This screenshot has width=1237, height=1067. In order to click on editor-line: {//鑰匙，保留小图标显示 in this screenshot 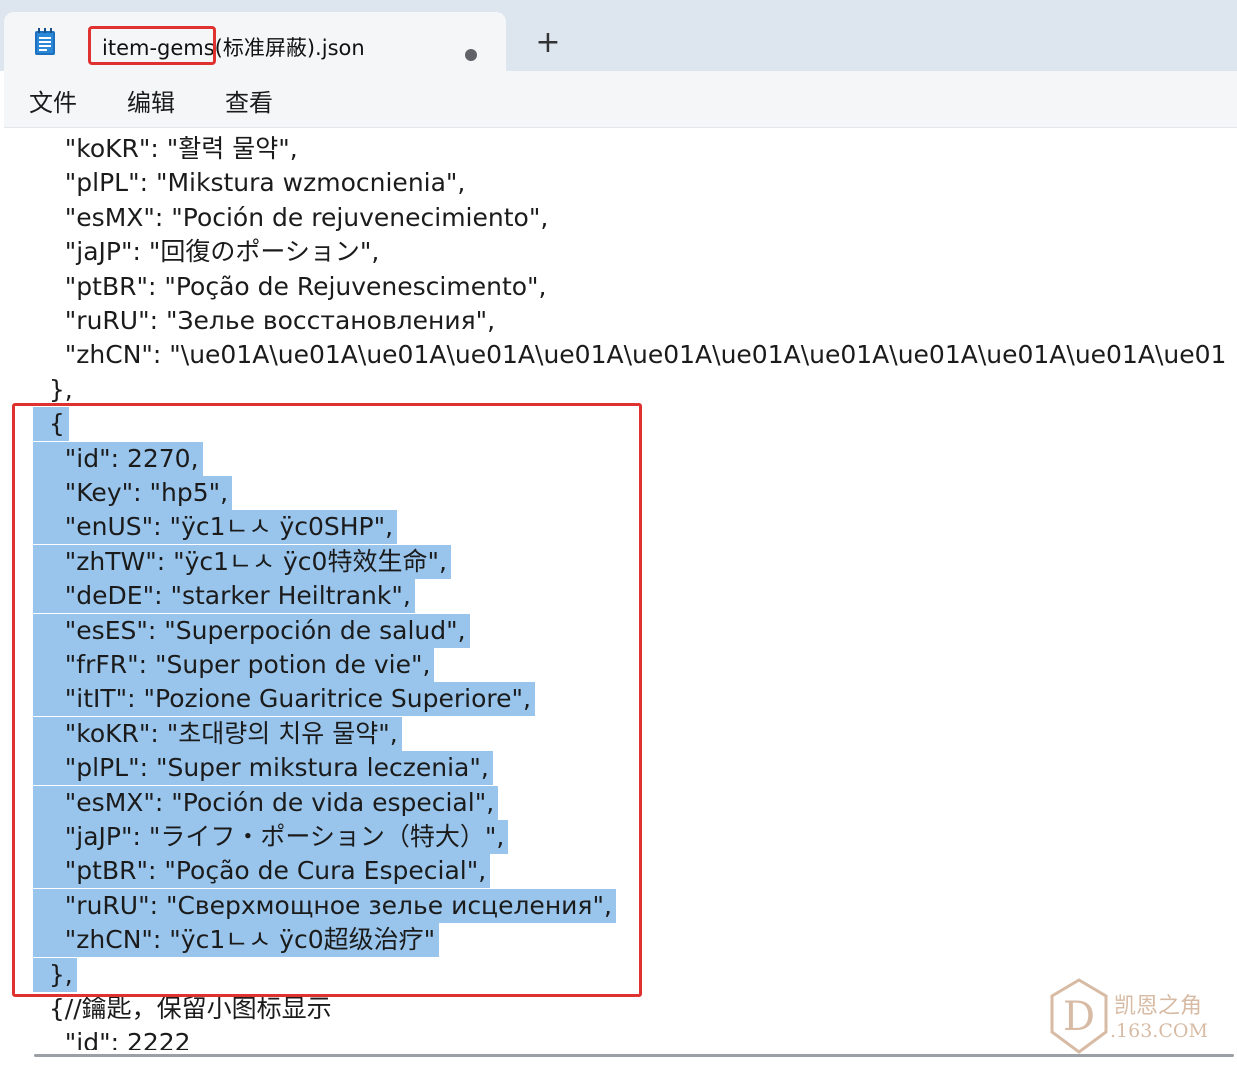, I will do `click(184, 1009)`.